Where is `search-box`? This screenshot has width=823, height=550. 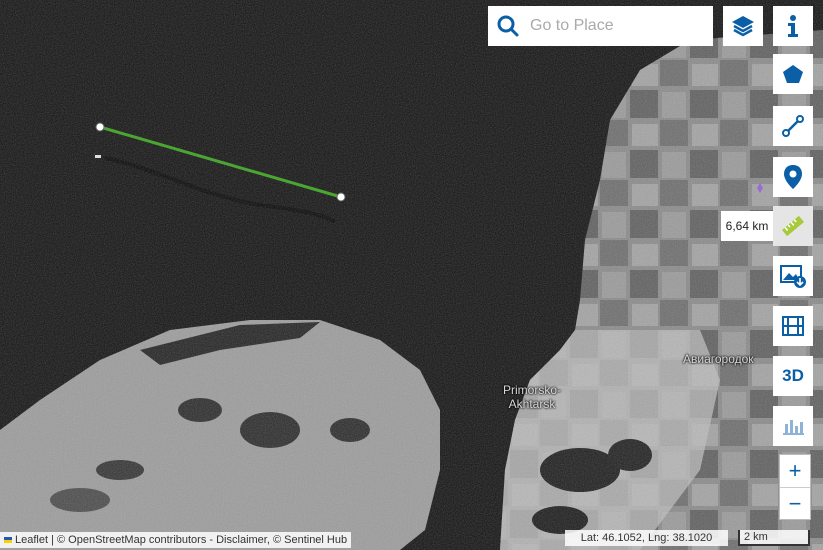
search-box is located at coordinates (600, 26).